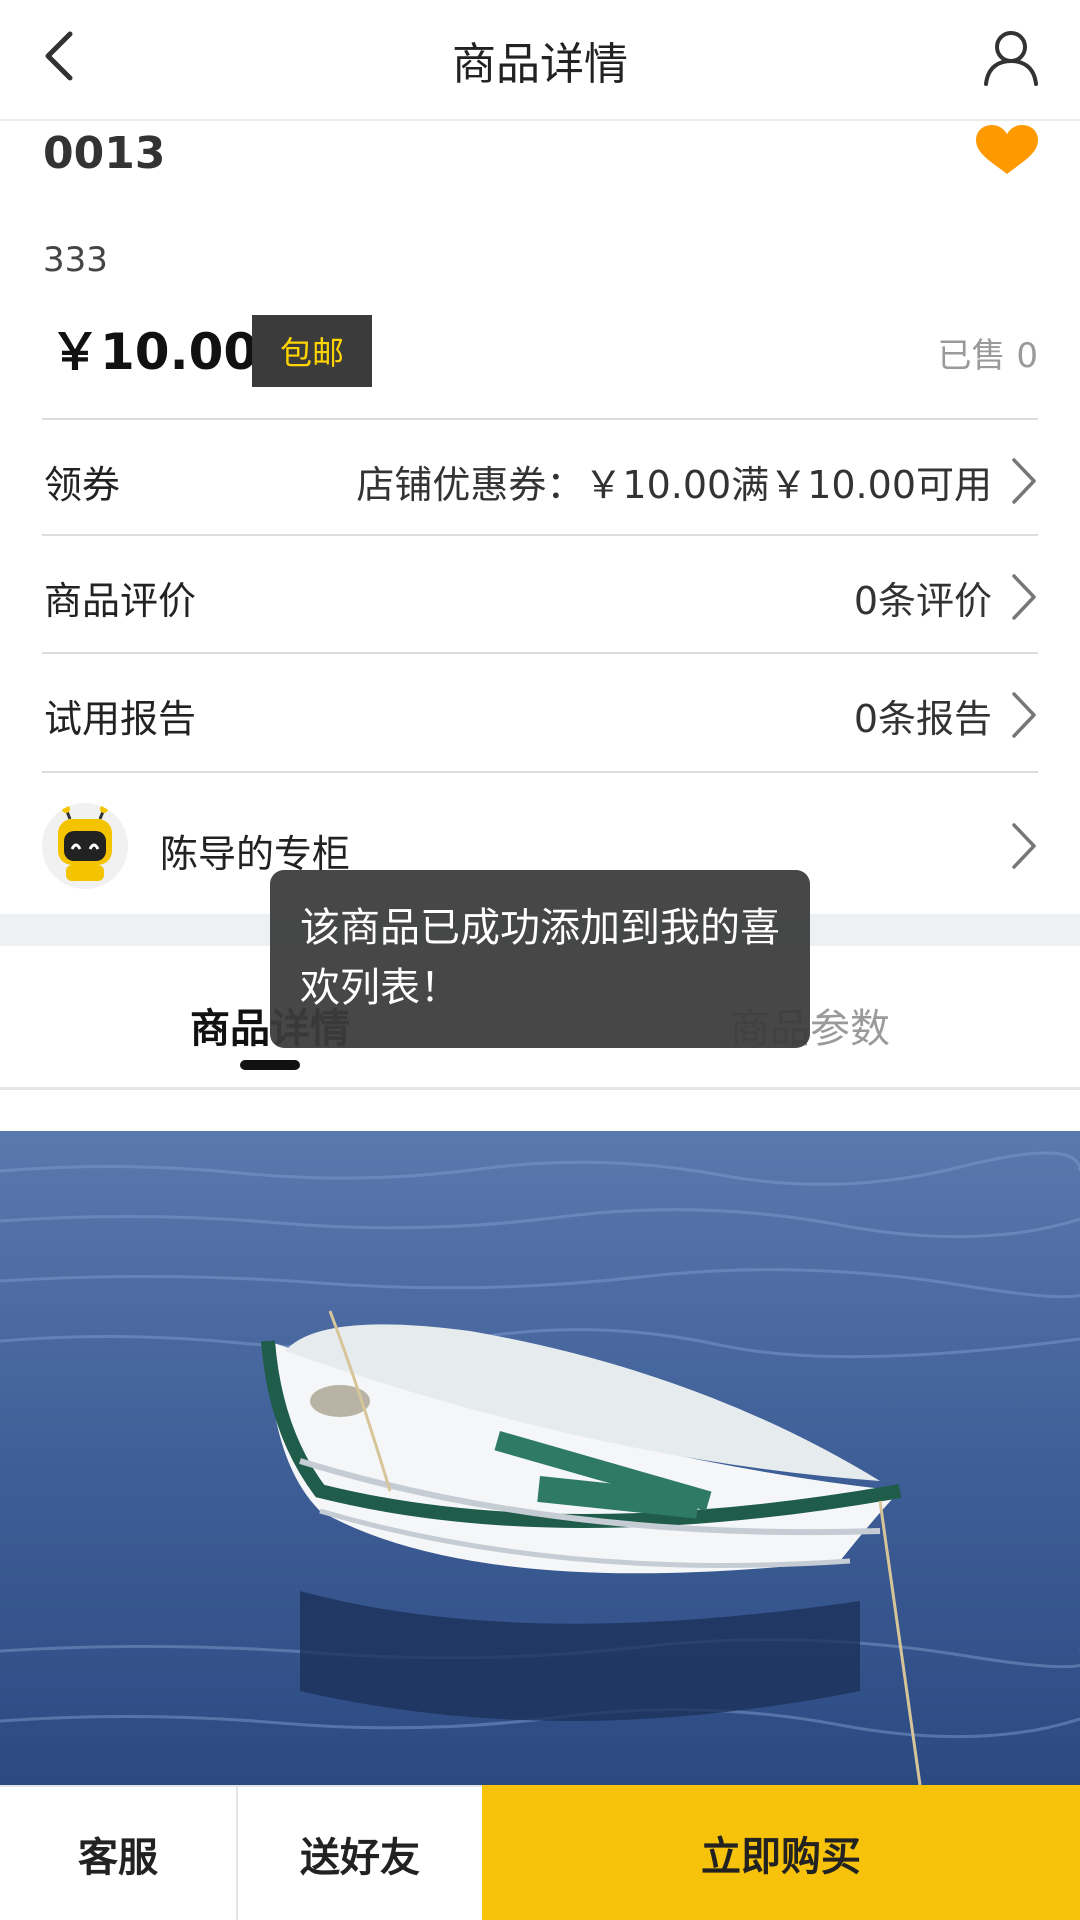 The height and width of the screenshot is (1920, 1080). I want to click on bottom-action-bar: 客服 送好友 立即购买, so click(540, 1852).